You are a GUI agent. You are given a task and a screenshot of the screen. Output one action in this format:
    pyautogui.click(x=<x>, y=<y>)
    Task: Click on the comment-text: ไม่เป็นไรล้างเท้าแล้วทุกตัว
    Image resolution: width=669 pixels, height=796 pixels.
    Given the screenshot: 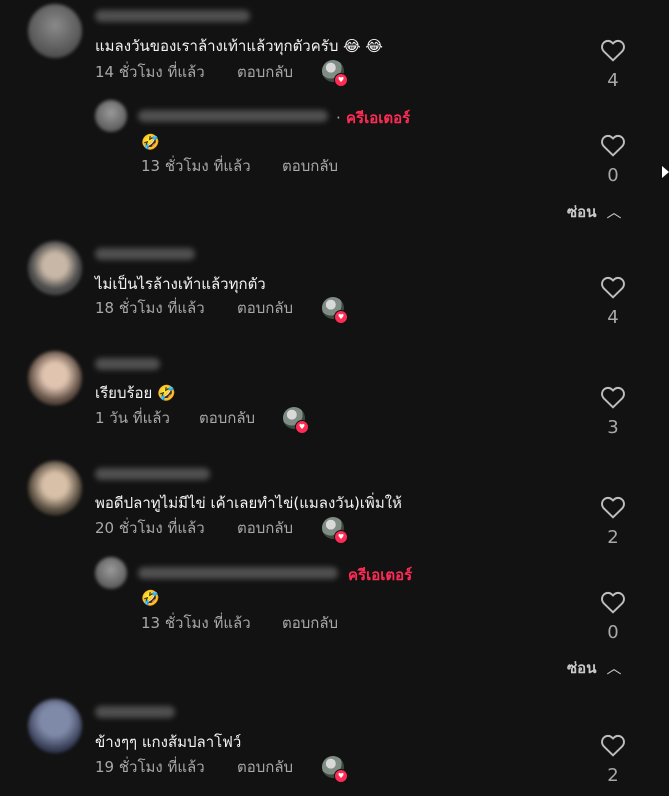 What is the action you would take?
    pyautogui.click(x=180, y=284)
    